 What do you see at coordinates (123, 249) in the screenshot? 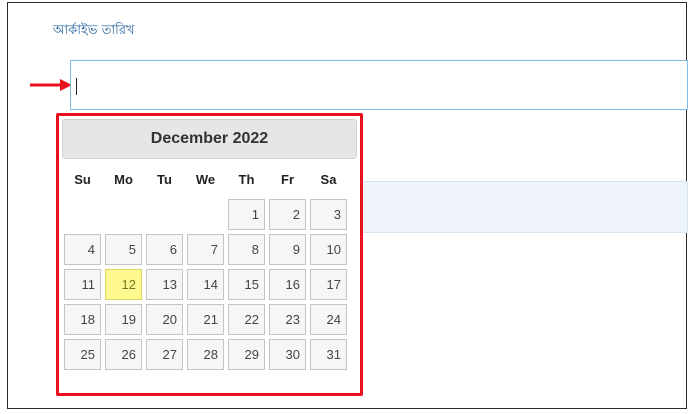
I see `day-cell: 5` at bounding box center [123, 249].